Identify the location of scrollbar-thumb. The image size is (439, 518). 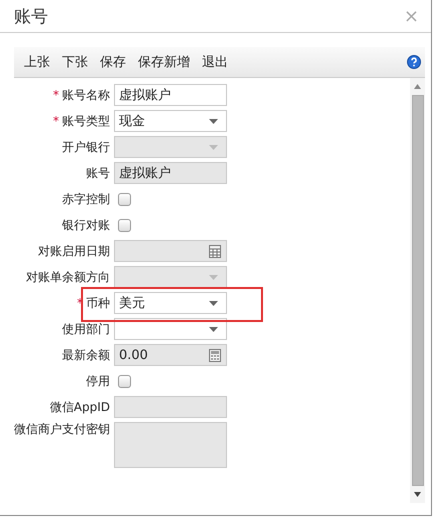
(418, 290).